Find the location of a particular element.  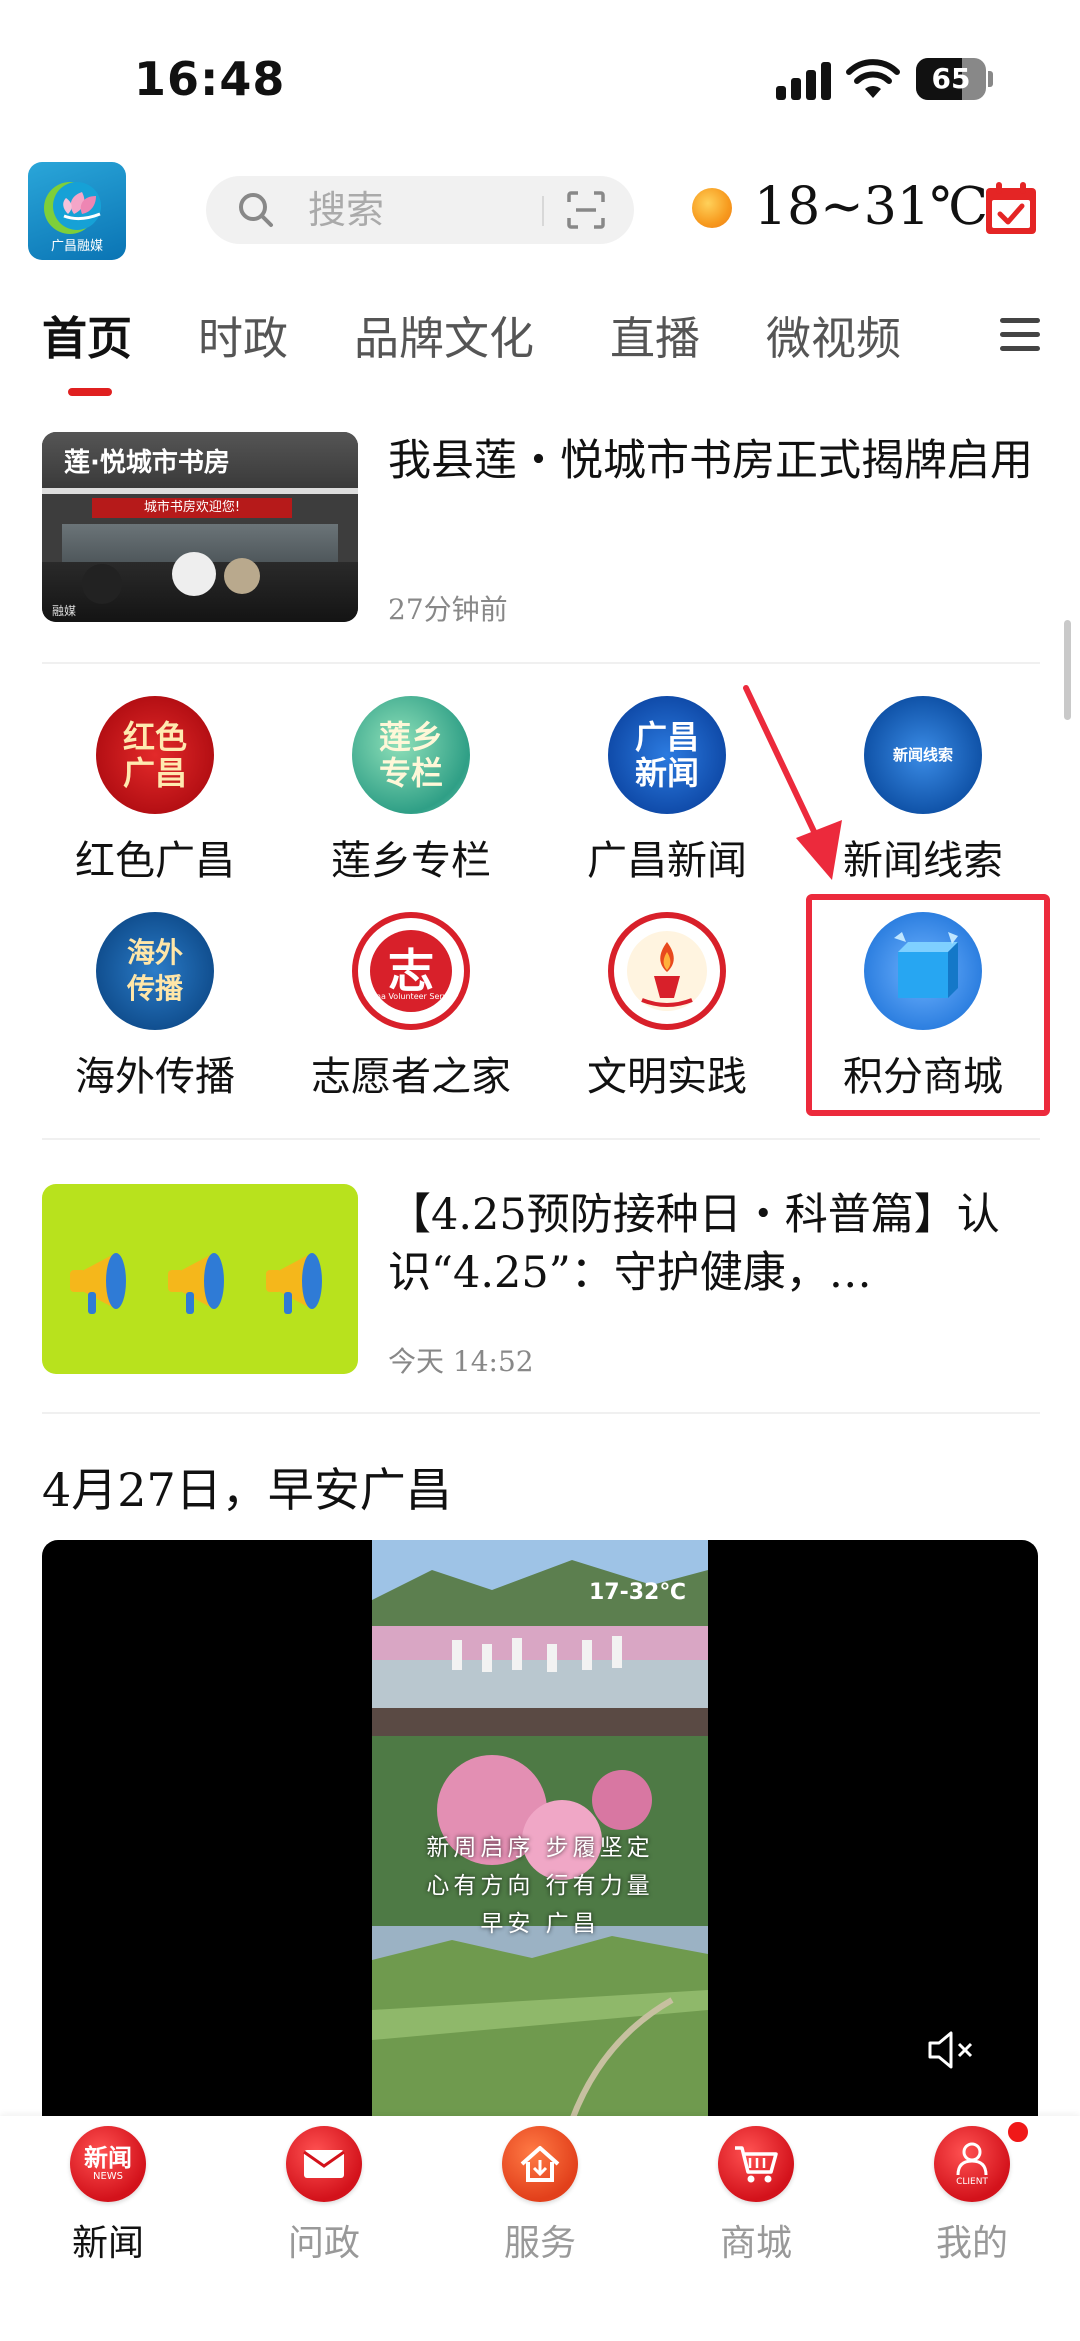

civilization-icon is located at coordinates (667, 971).